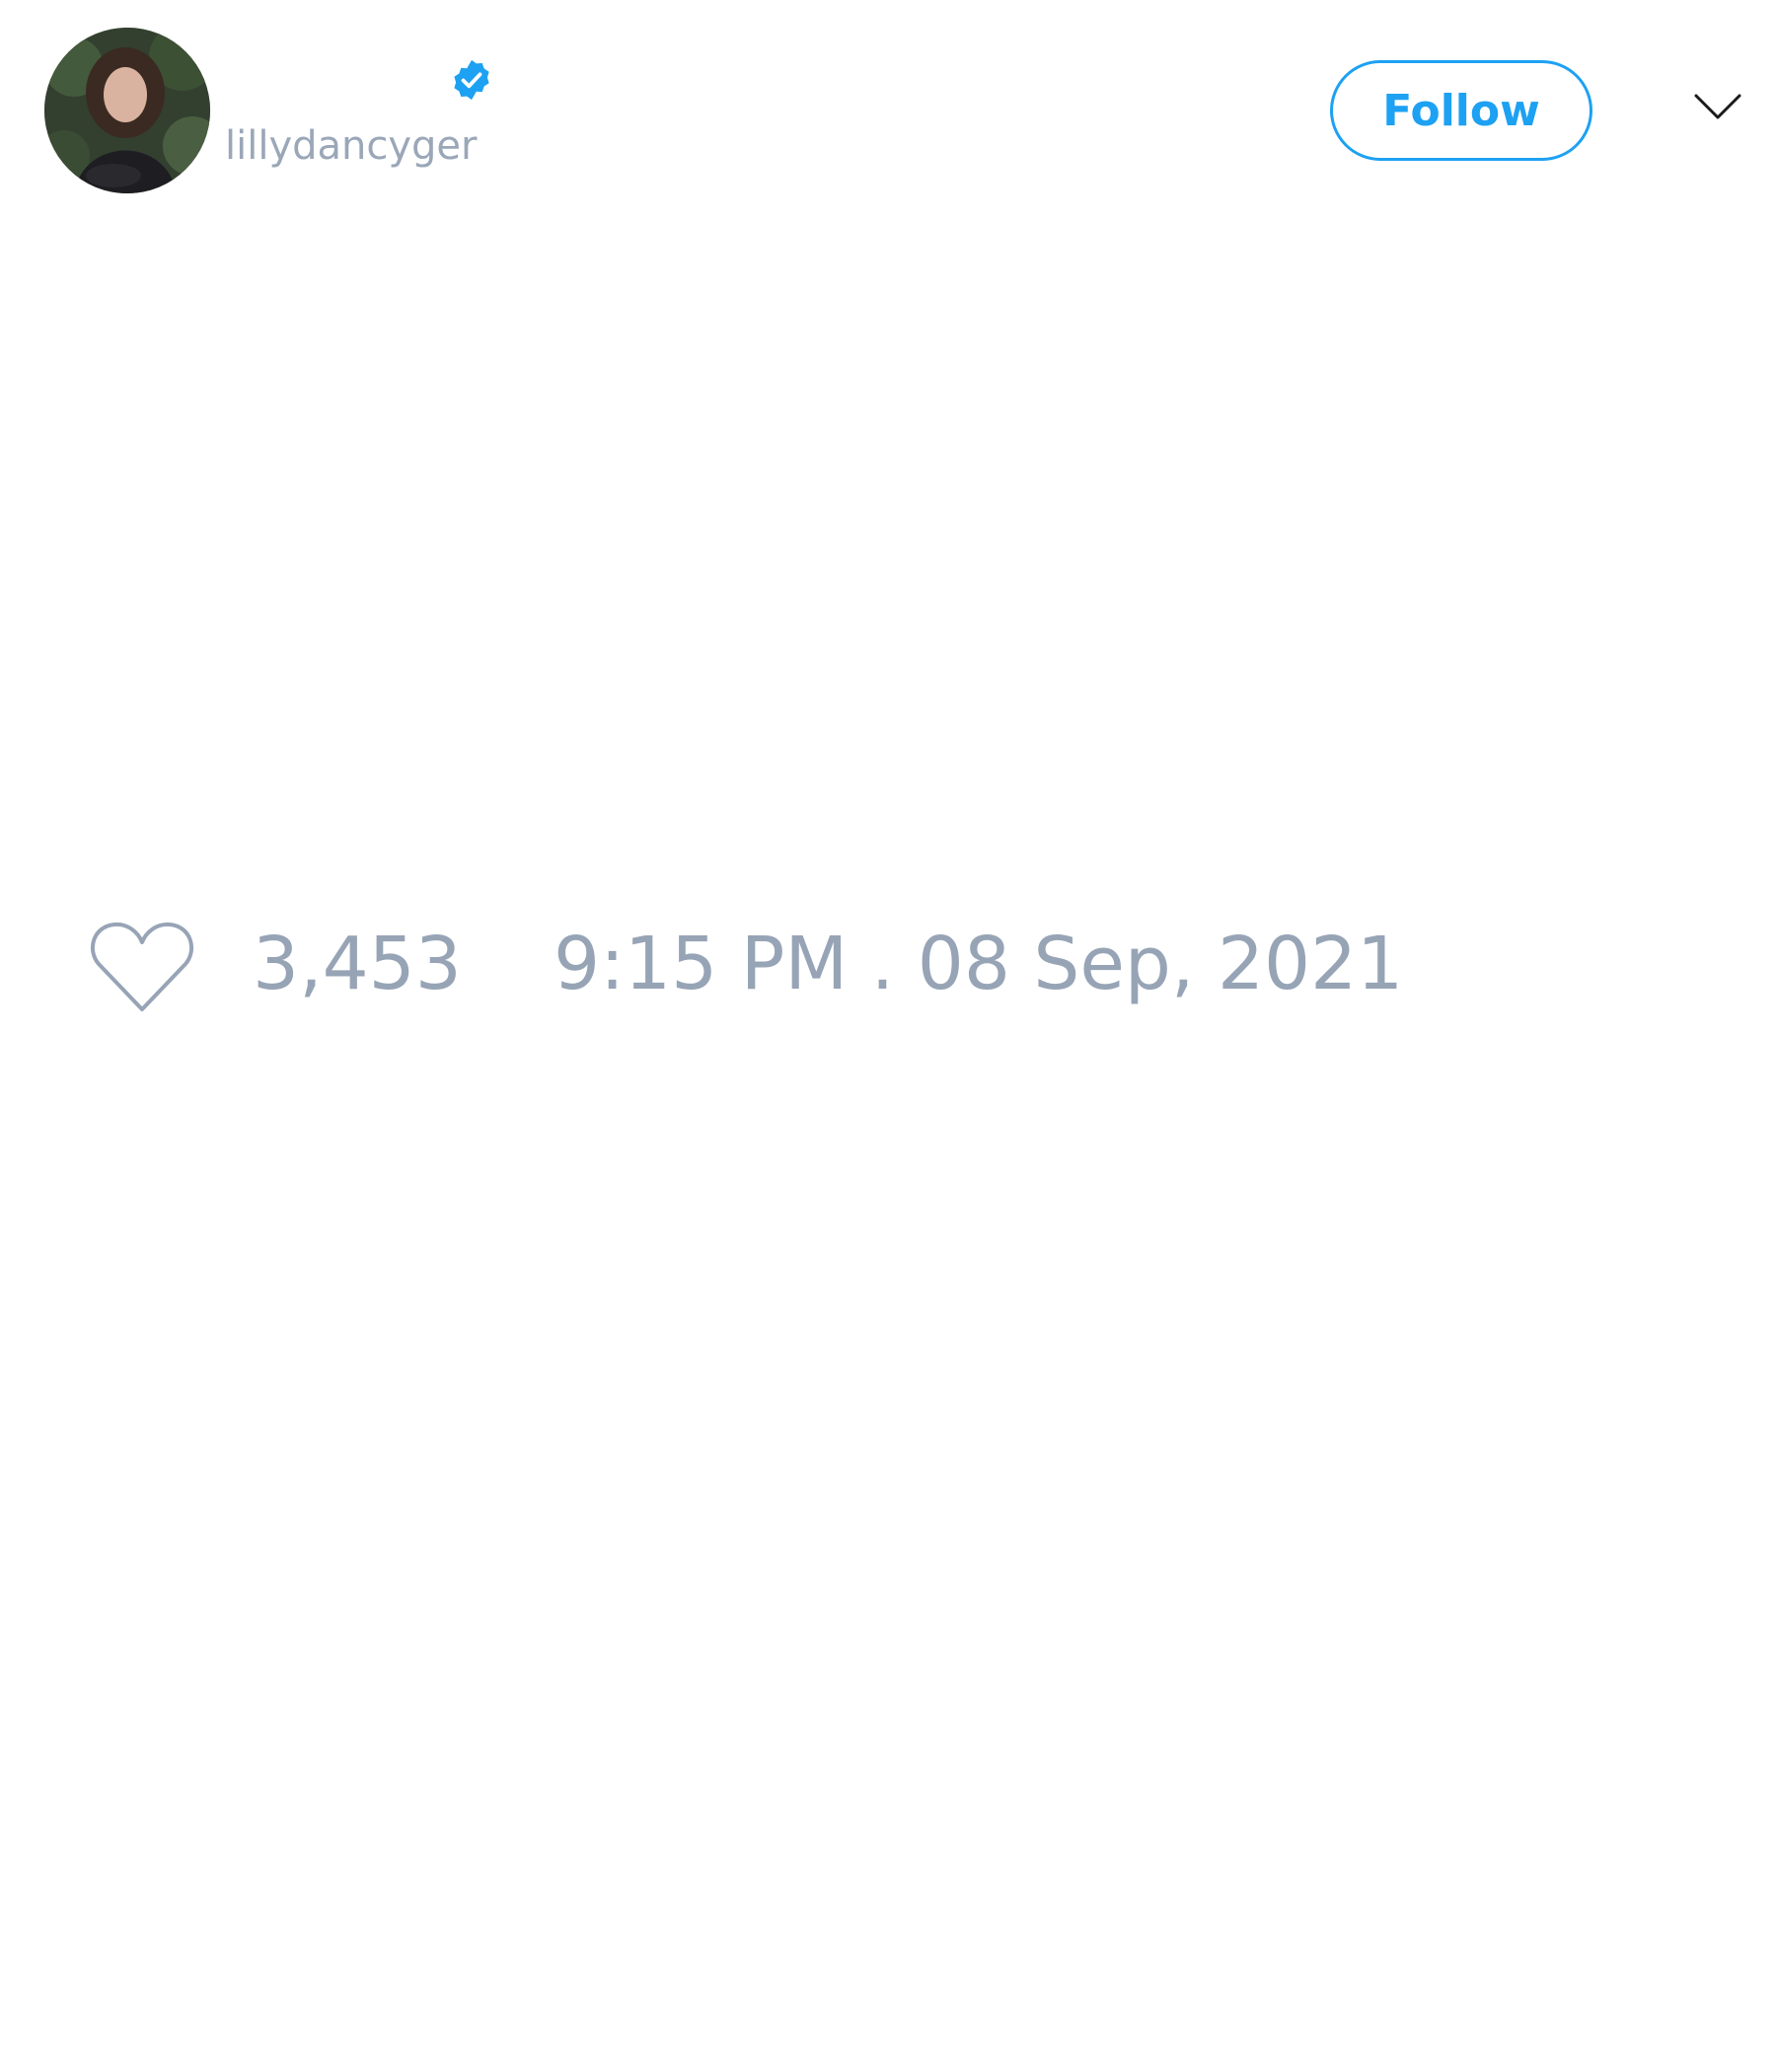 This screenshot has width=1776, height=2072. I want to click on heart-icon, so click(142, 968).